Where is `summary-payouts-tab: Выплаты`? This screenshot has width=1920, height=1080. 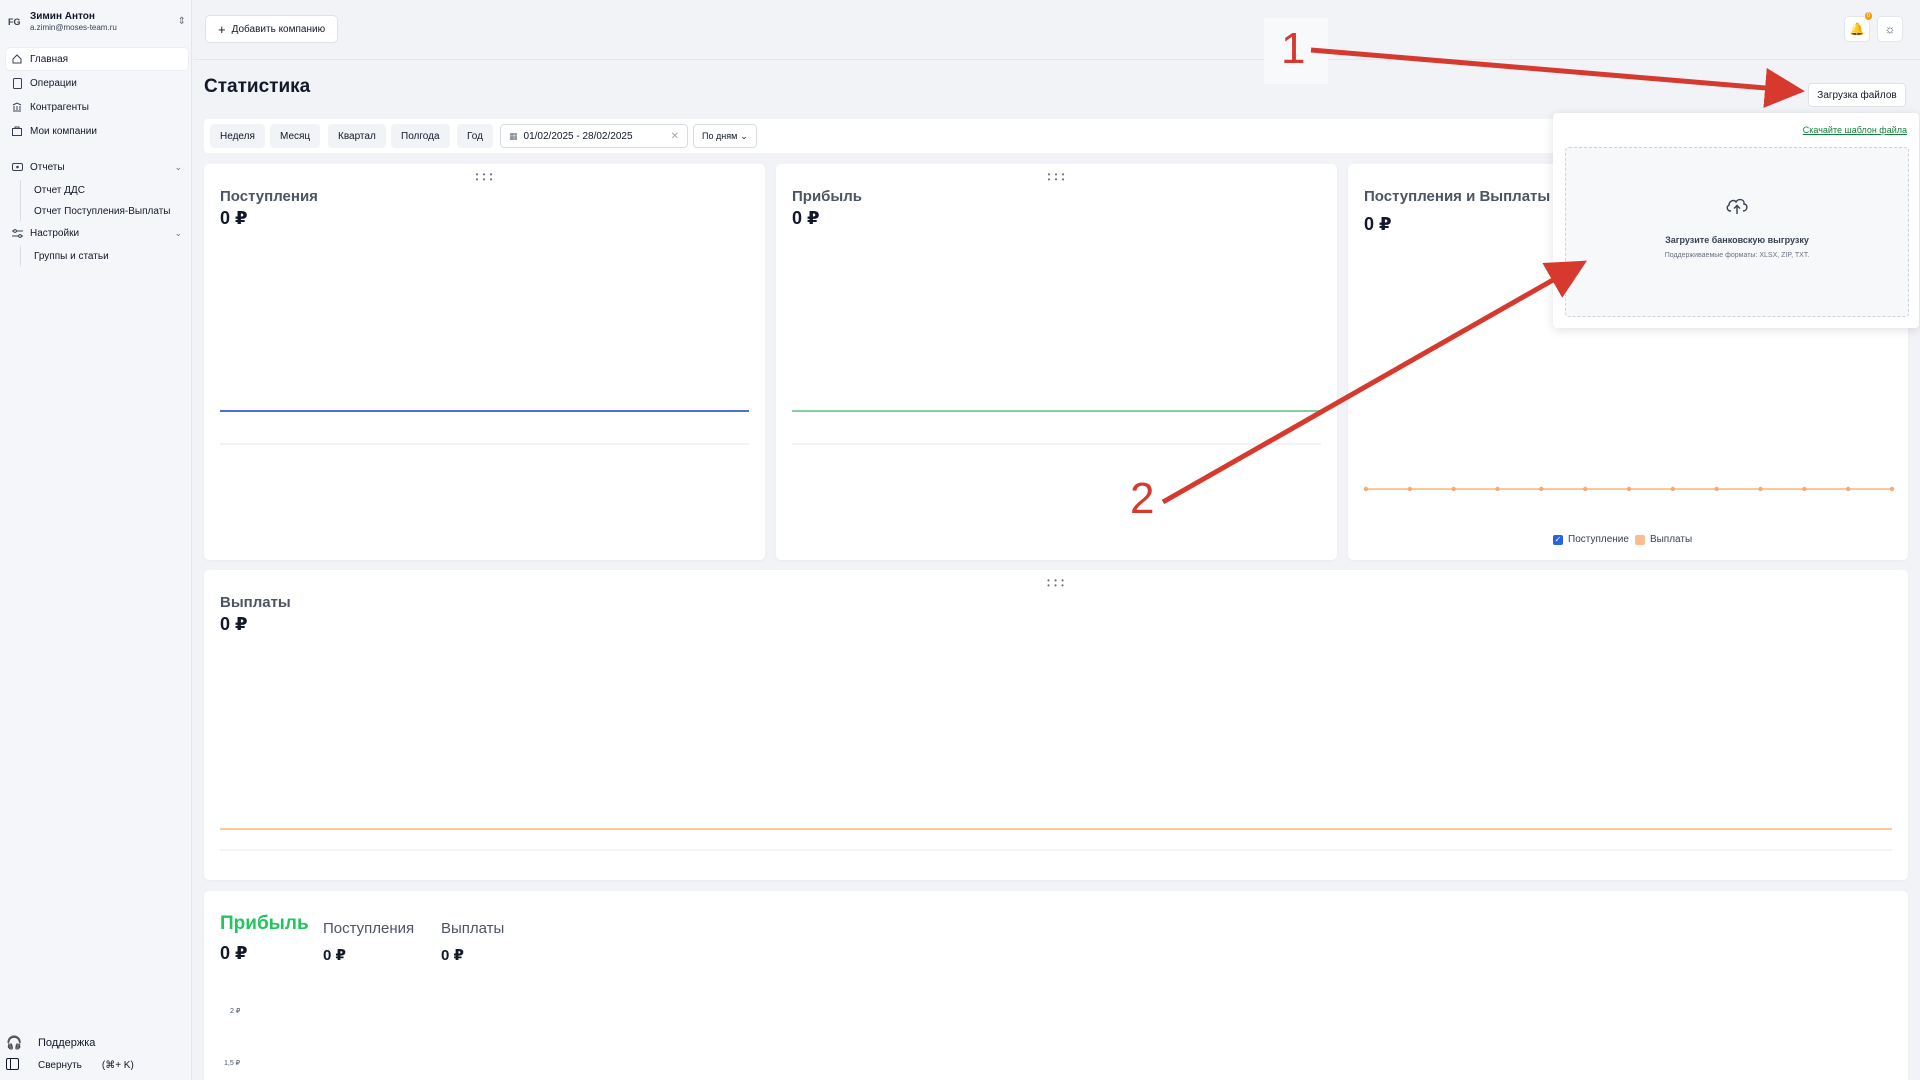 summary-payouts-tab: Выплаты is located at coordinates (472, 928).